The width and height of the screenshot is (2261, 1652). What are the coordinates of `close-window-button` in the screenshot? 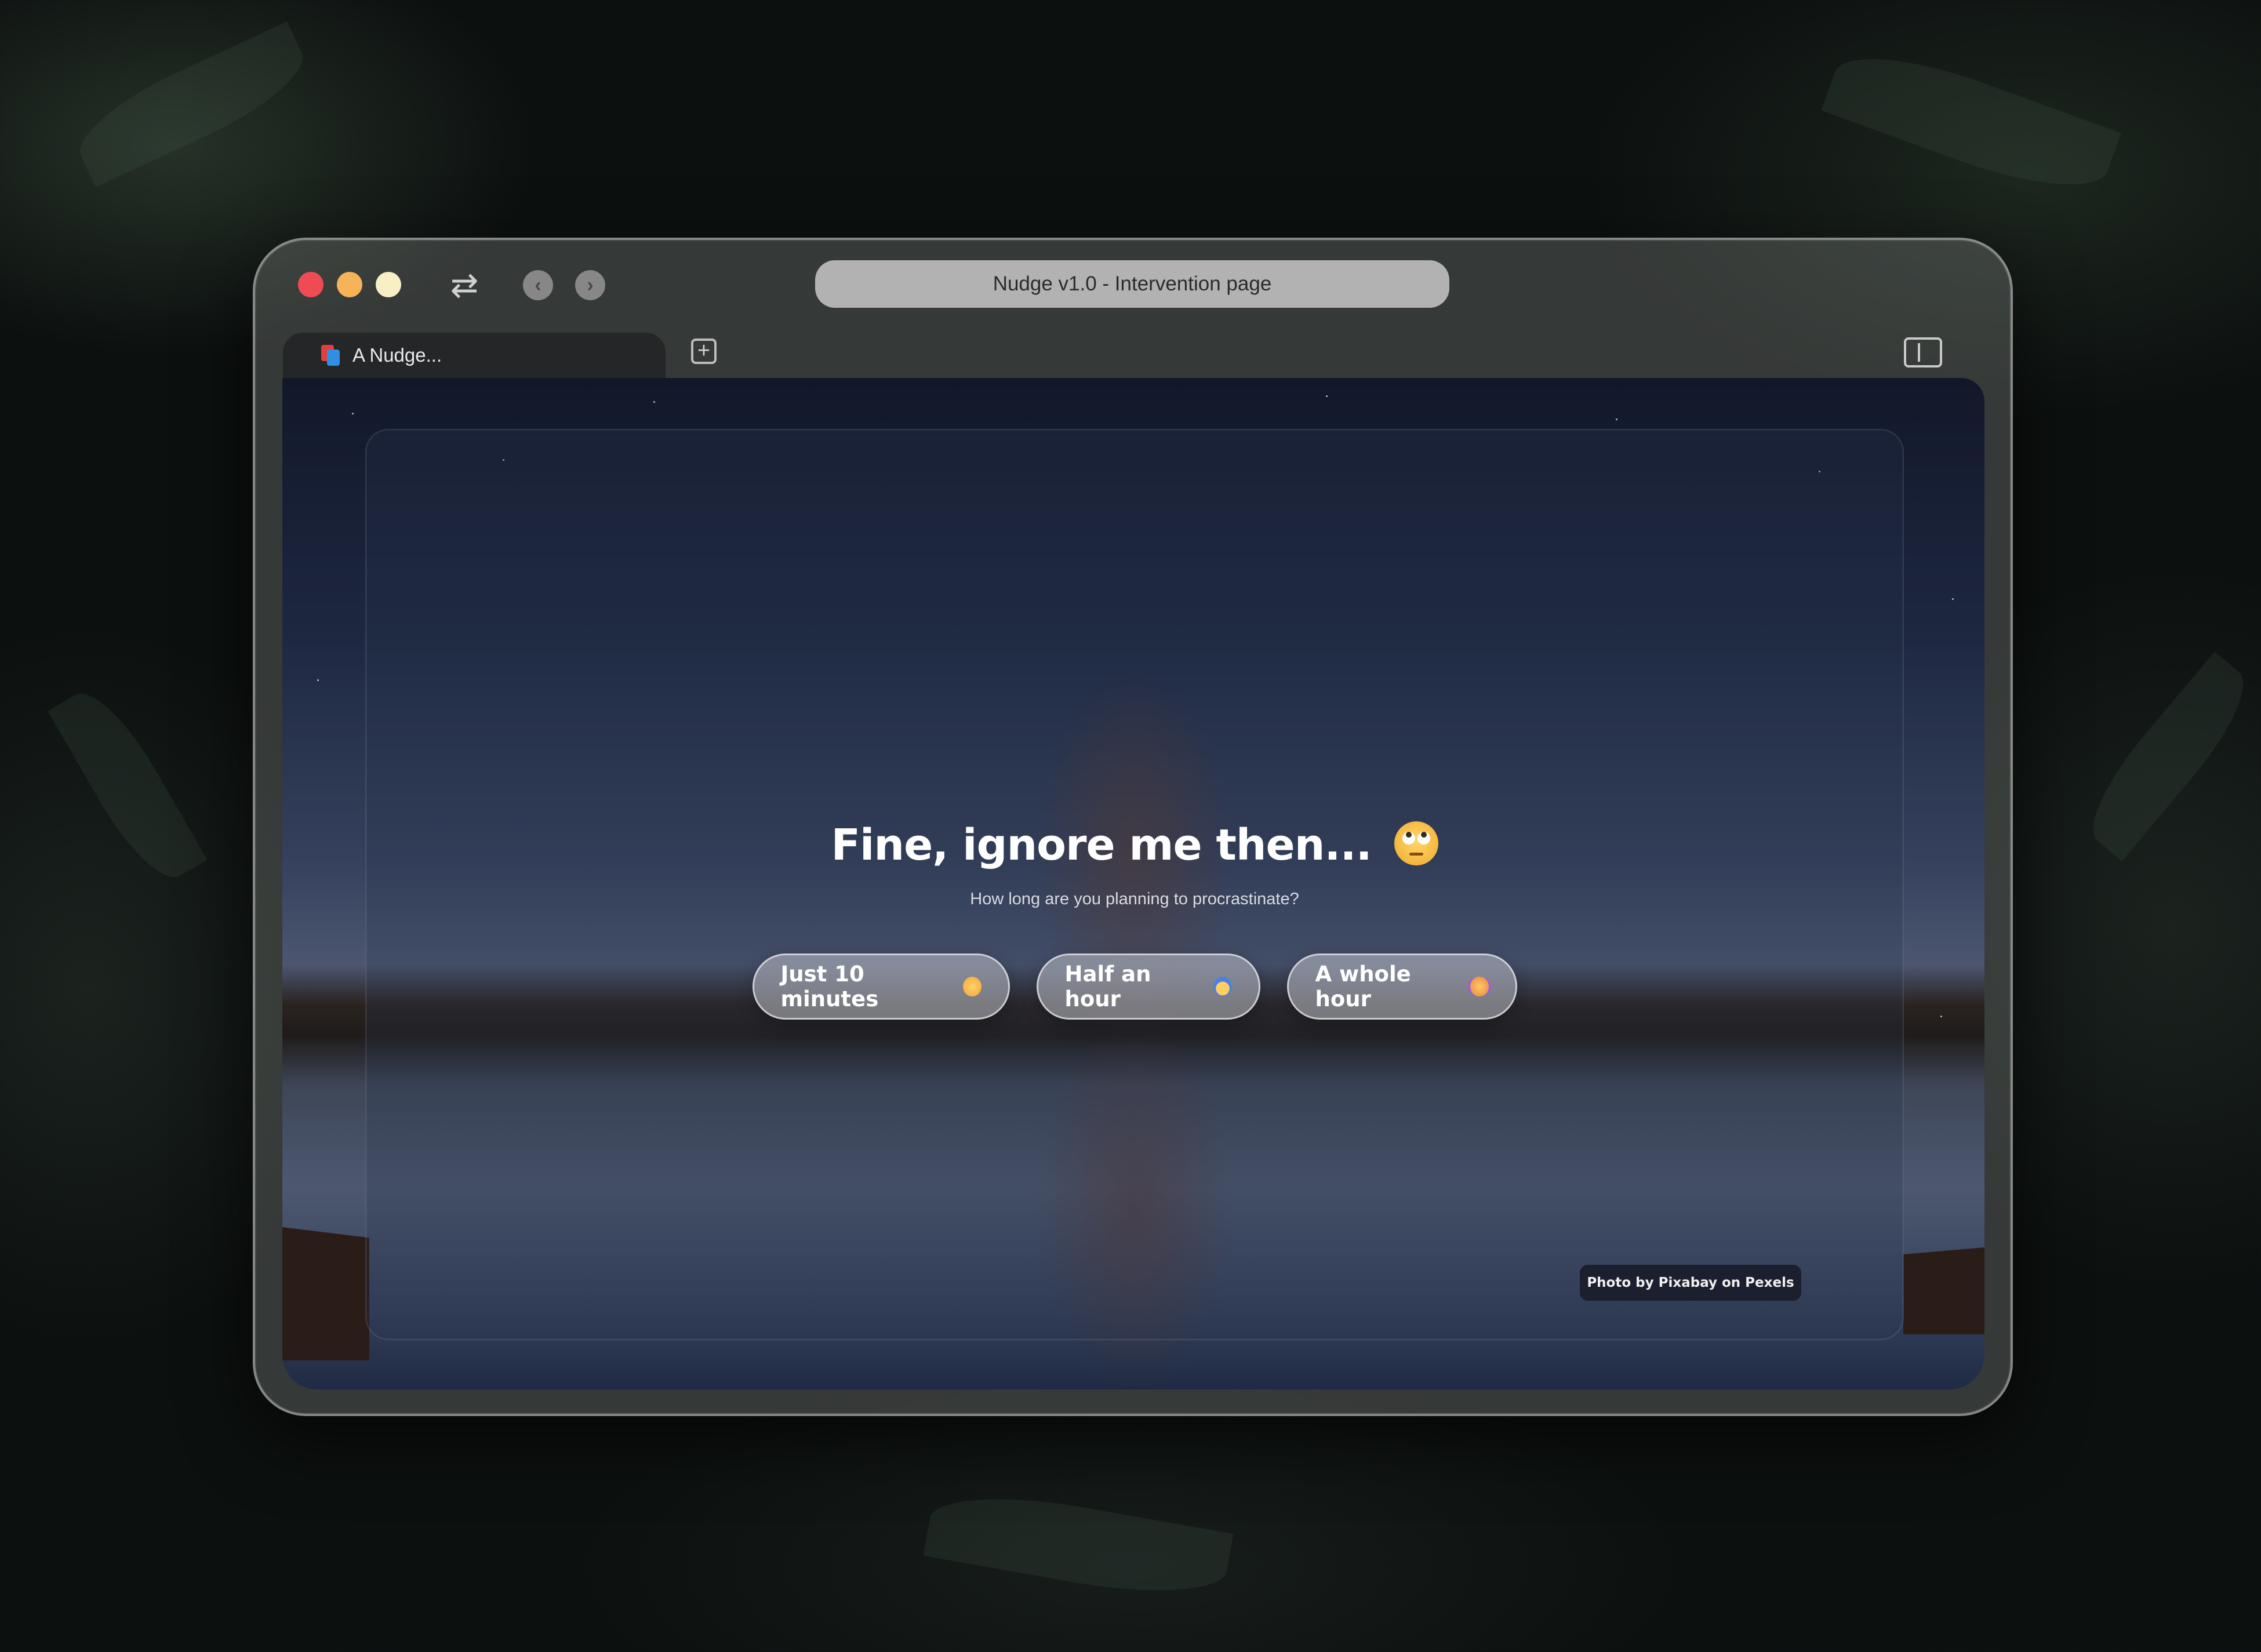 It's located at (311, 284).